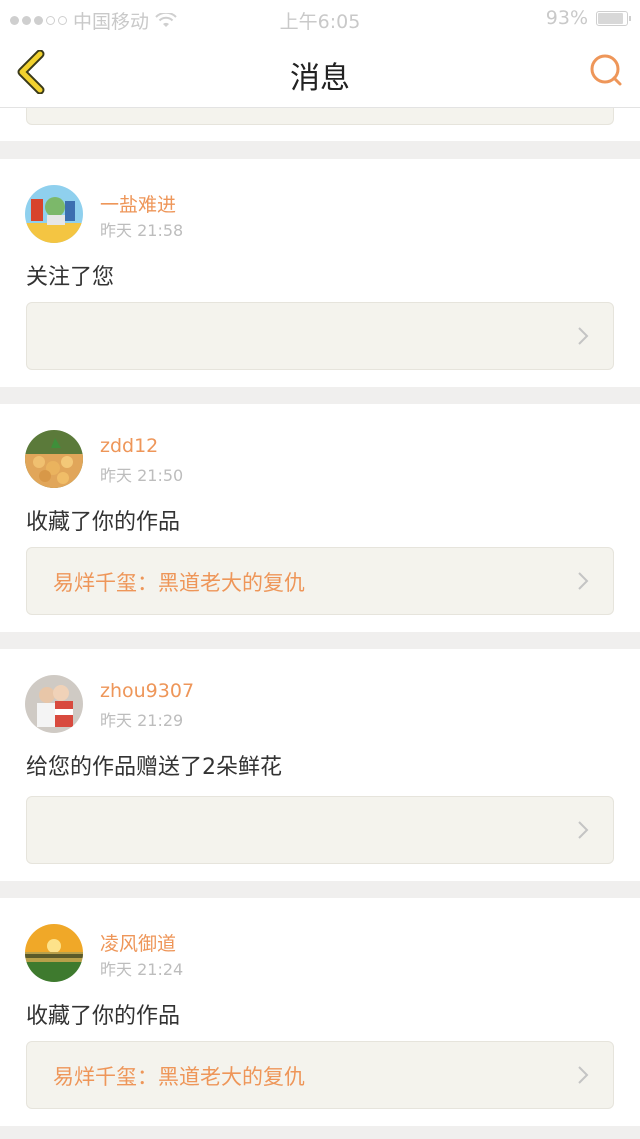 This screenshot has width=640, height=1139. I want to click on nav-bar: 消息, so click(320, 72).